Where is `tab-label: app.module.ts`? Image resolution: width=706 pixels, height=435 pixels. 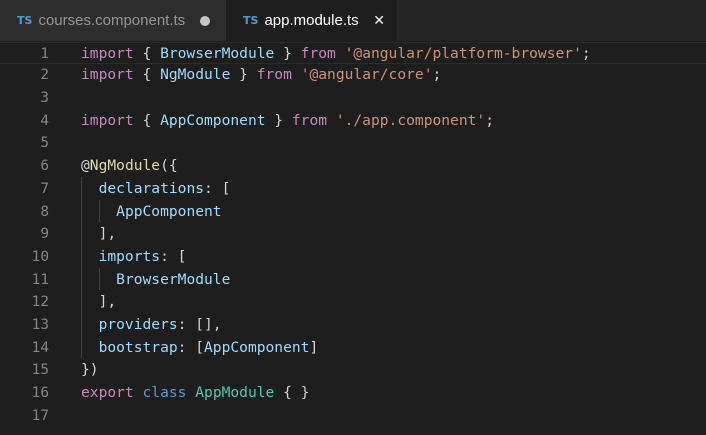 tab-label: app.module.ts is located at coordinates (311, 20).